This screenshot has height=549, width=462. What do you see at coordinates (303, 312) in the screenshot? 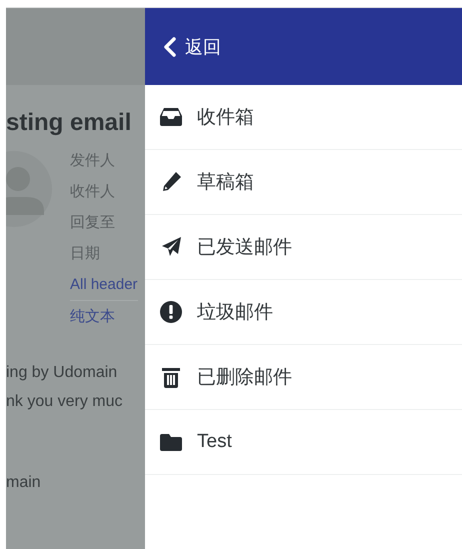
I see `folder-item: 垃圾邮件` at bounding box center [303, 312].